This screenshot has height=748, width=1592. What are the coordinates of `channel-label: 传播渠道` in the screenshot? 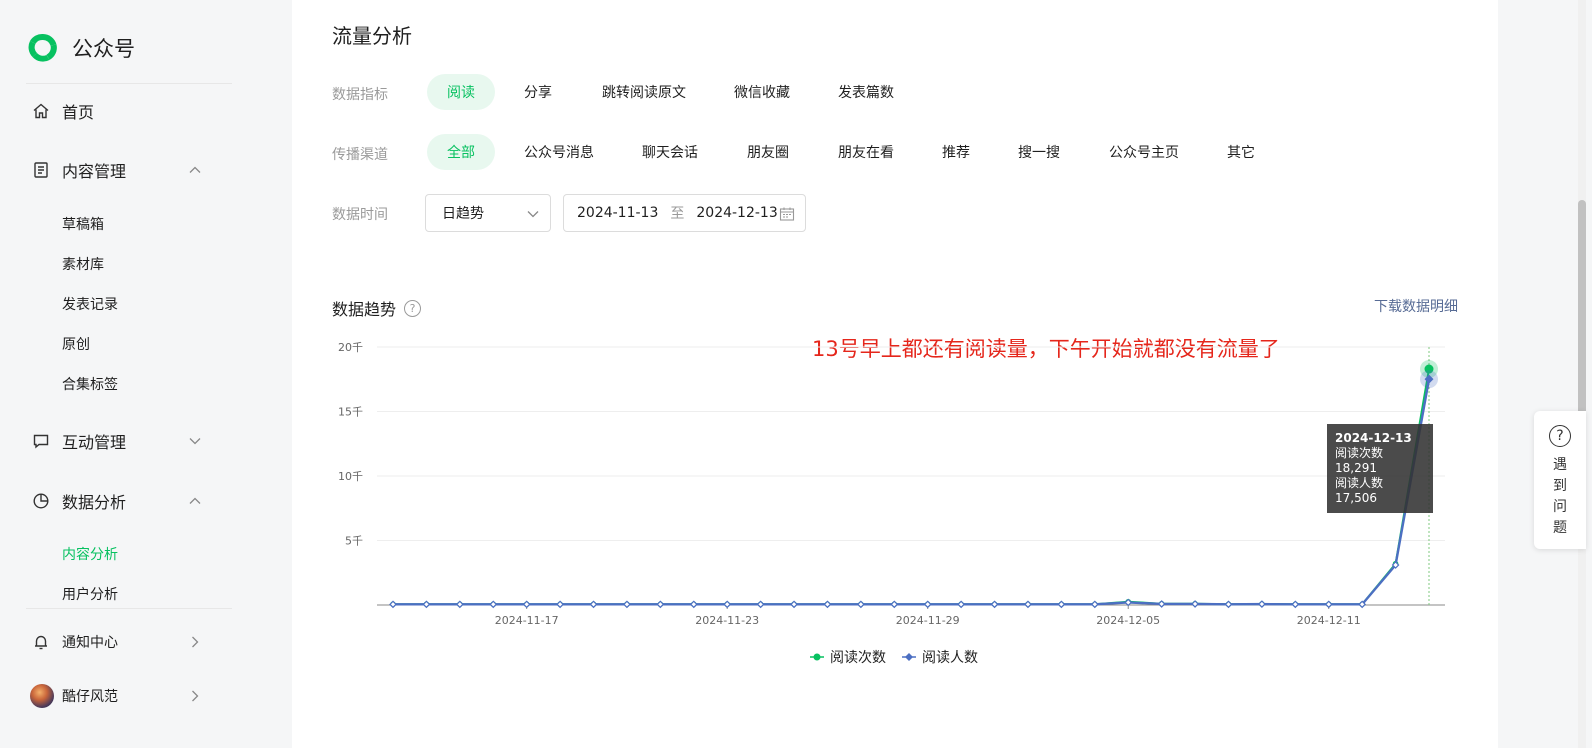 It's located at (360, 155).